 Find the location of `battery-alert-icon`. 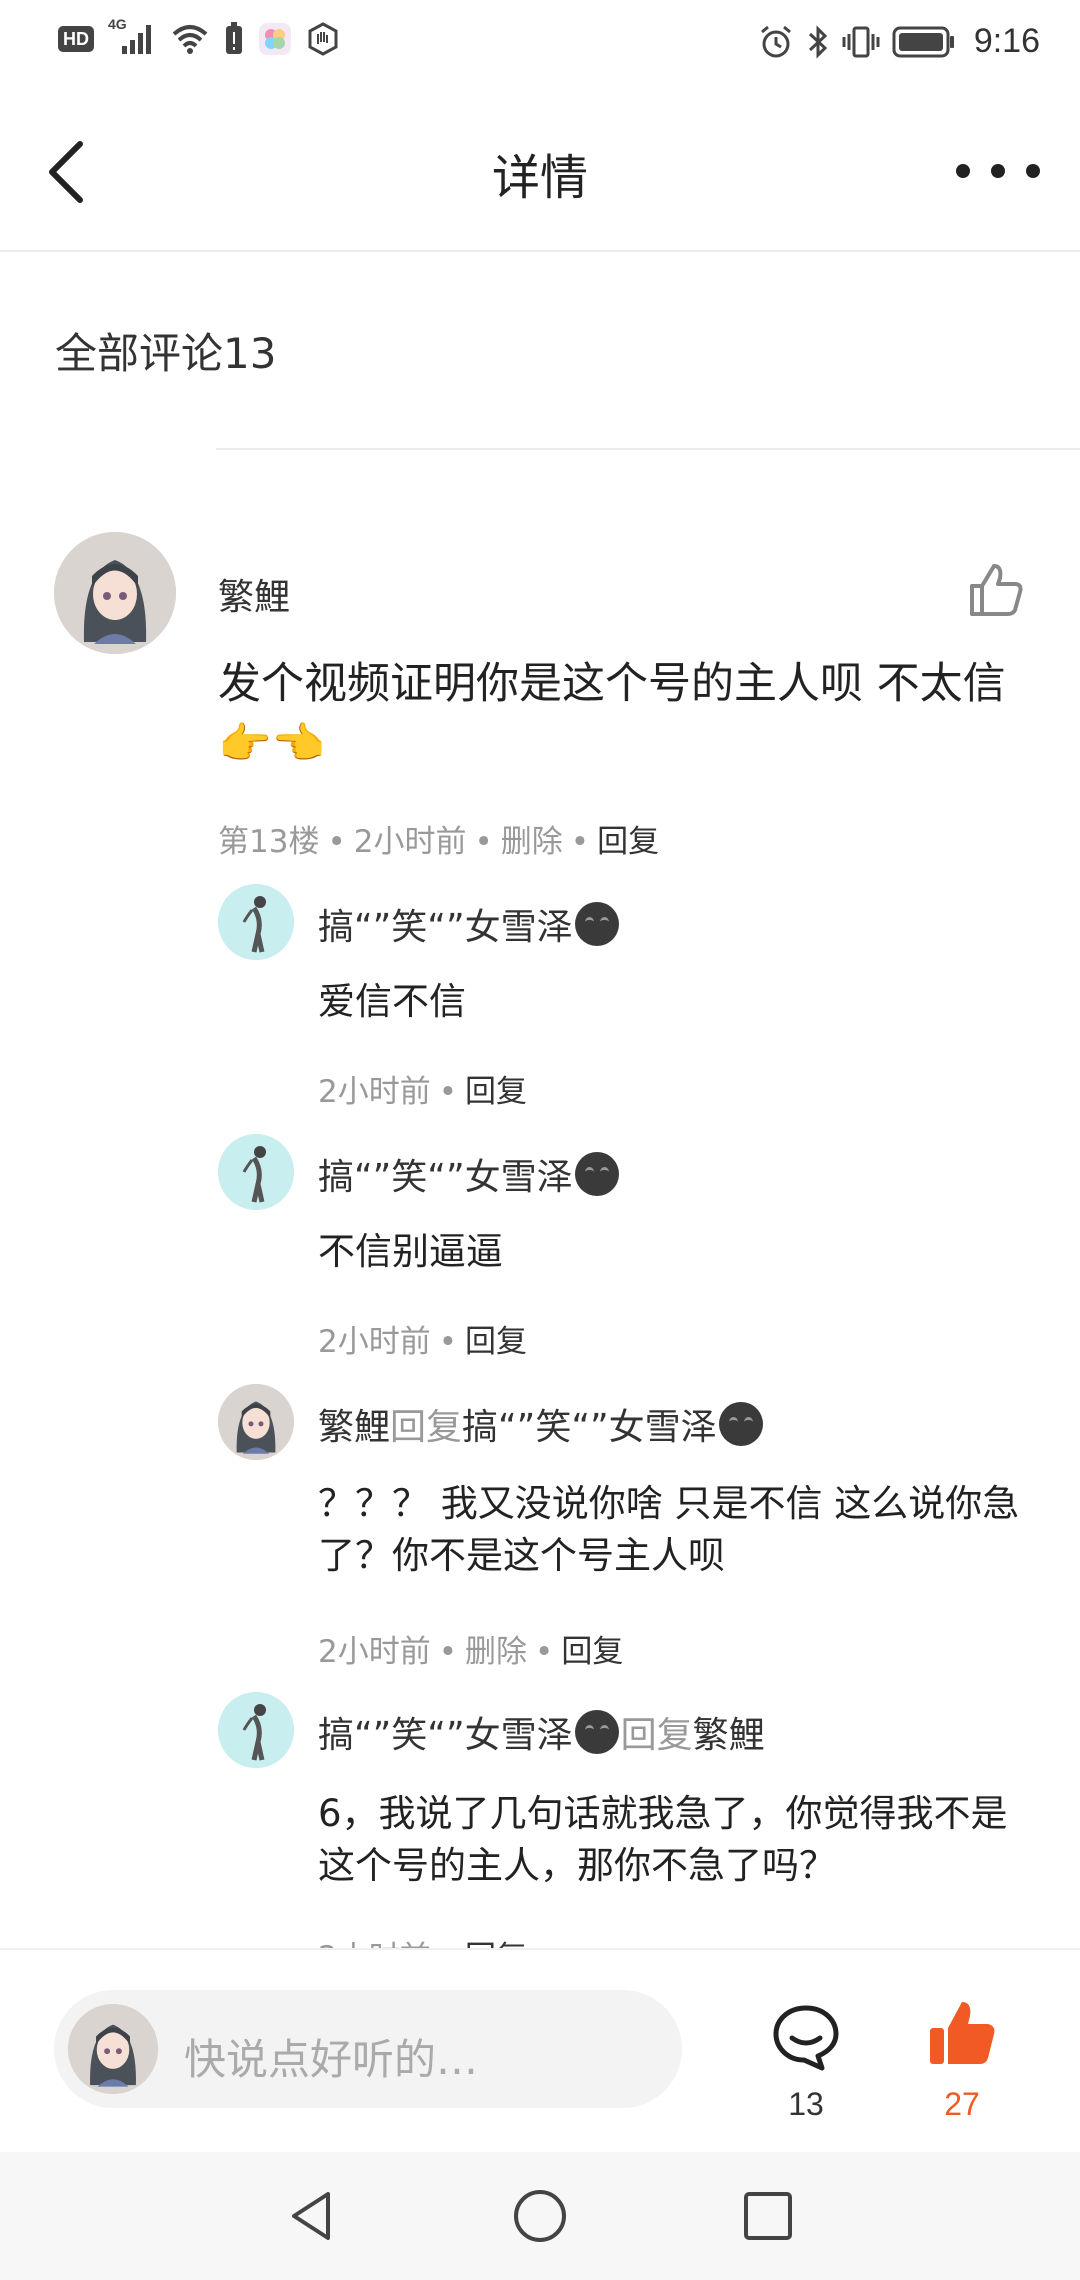

battery-alert-icon is located at coordinates (234, 39).